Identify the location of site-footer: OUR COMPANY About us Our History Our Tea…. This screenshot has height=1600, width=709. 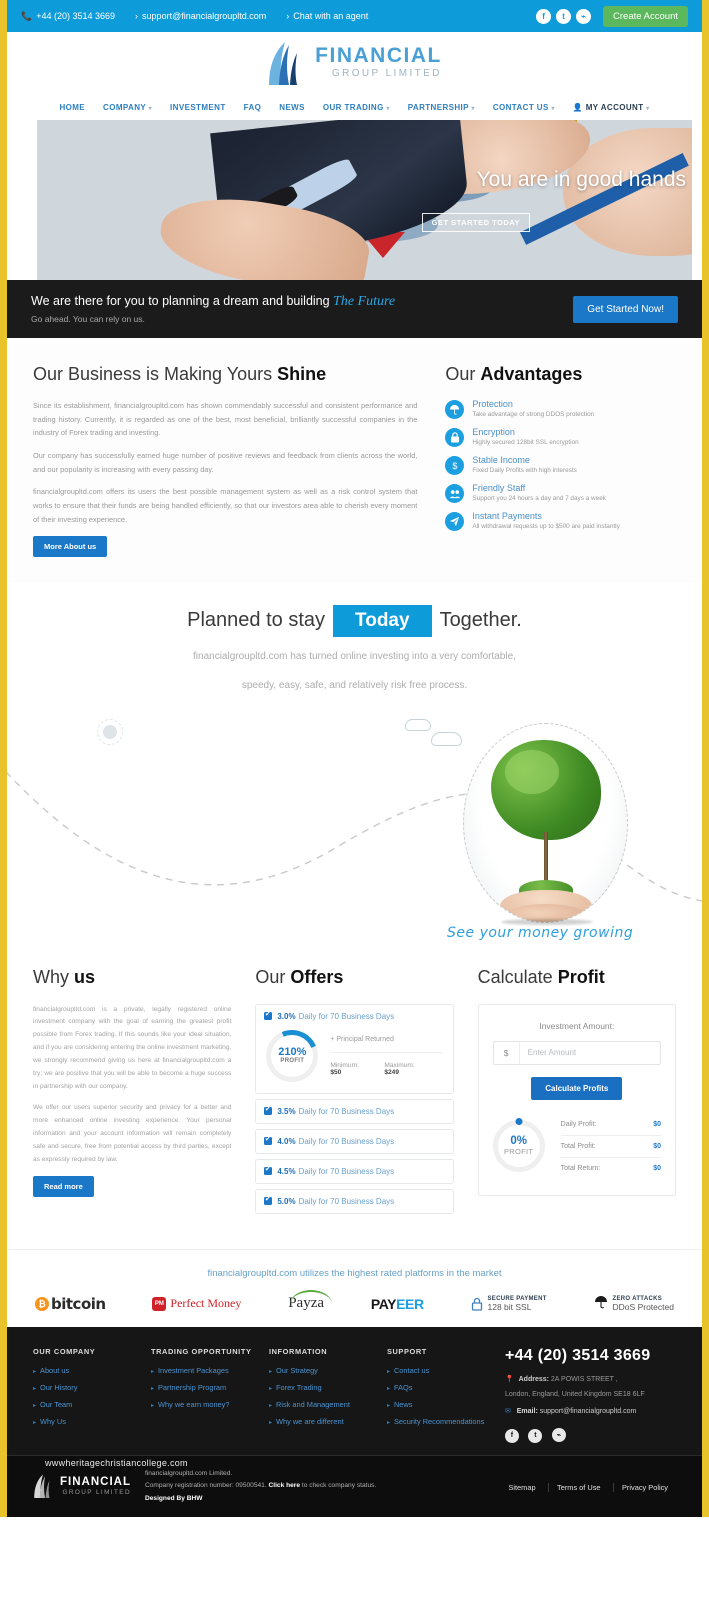
(354, 1390).